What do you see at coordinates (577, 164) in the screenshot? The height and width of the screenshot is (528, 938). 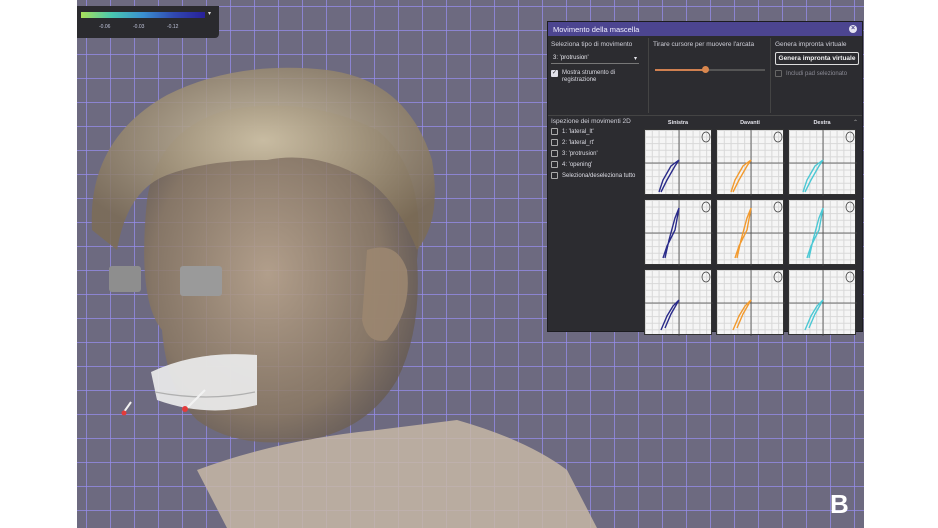 I see `movement-label: 4: 'opening'` at bounding box center [577, 164].